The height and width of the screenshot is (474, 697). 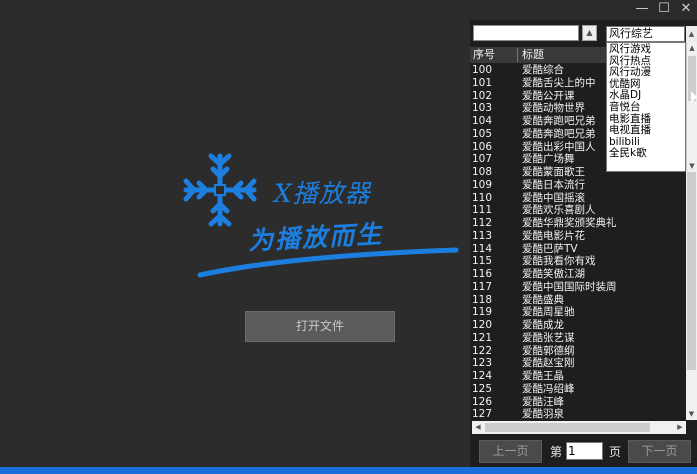 I want to click on table-row: 111 爱酷欢乐喜剧人, so click(x=579, y=210).